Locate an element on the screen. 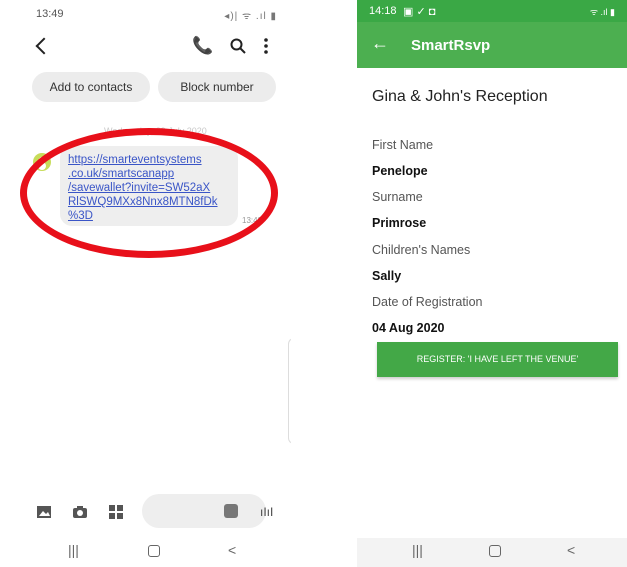 The width and height of the screenshot is (627, 567). add-to-contacts-button: Add to contacts is located at coordinates (91, 87).